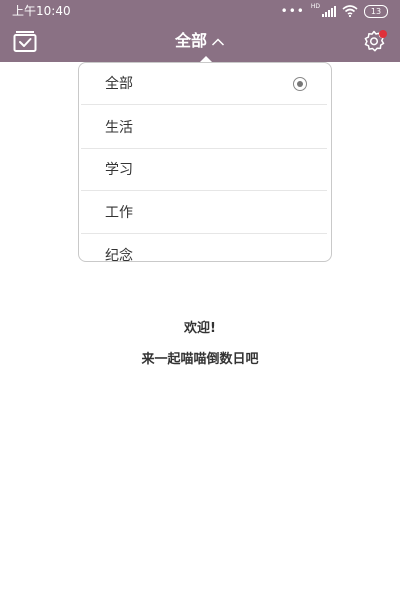 This screenshot has height=616, width=400. What do you see at coordinates (218, 41) in the screenshot?
I see `chevron-up-icon` at bounding box center [218, 41].